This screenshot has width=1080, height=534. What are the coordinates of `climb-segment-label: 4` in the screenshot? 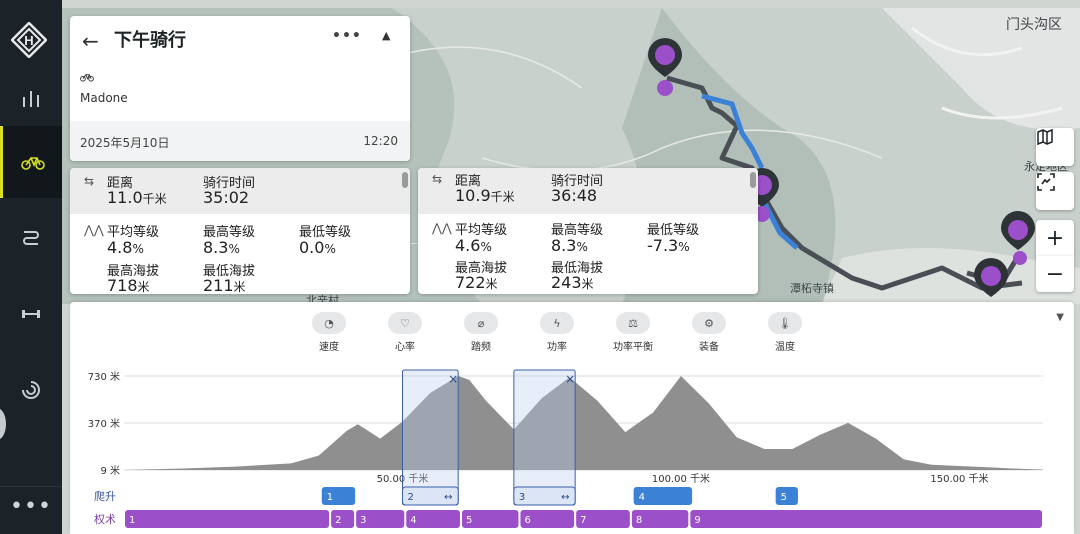 It's located at (642, 497).